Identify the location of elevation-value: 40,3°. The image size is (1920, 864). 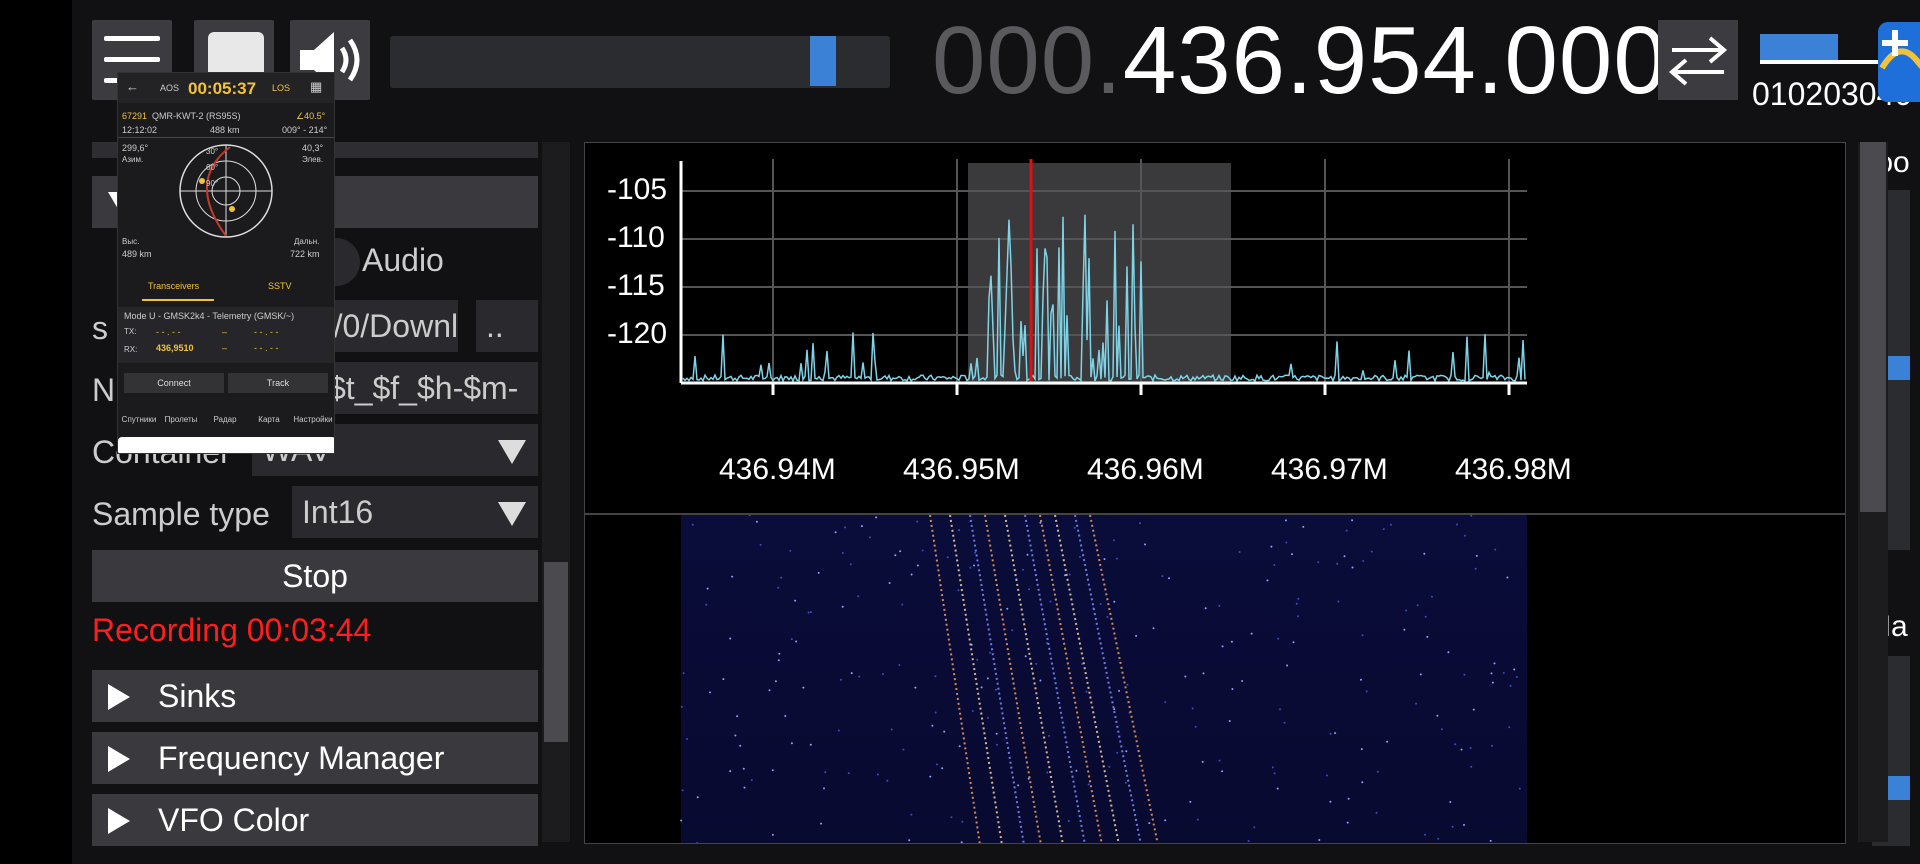
(313, 148).